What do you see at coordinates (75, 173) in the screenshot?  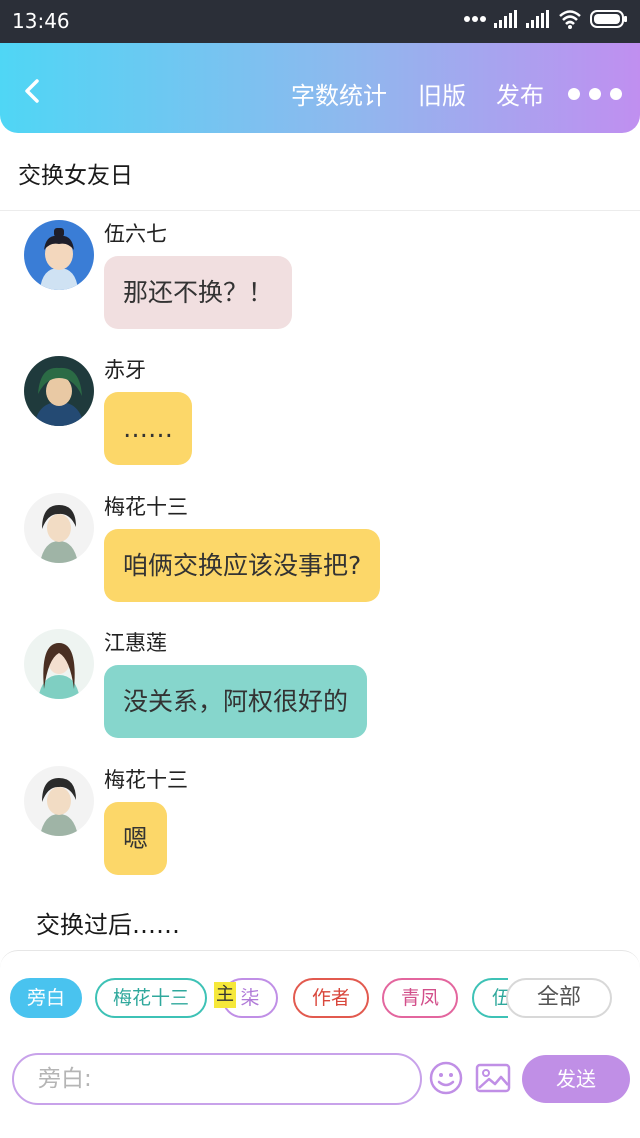 I see `story-title: 交换女友日` at bounding box center [75, 173].